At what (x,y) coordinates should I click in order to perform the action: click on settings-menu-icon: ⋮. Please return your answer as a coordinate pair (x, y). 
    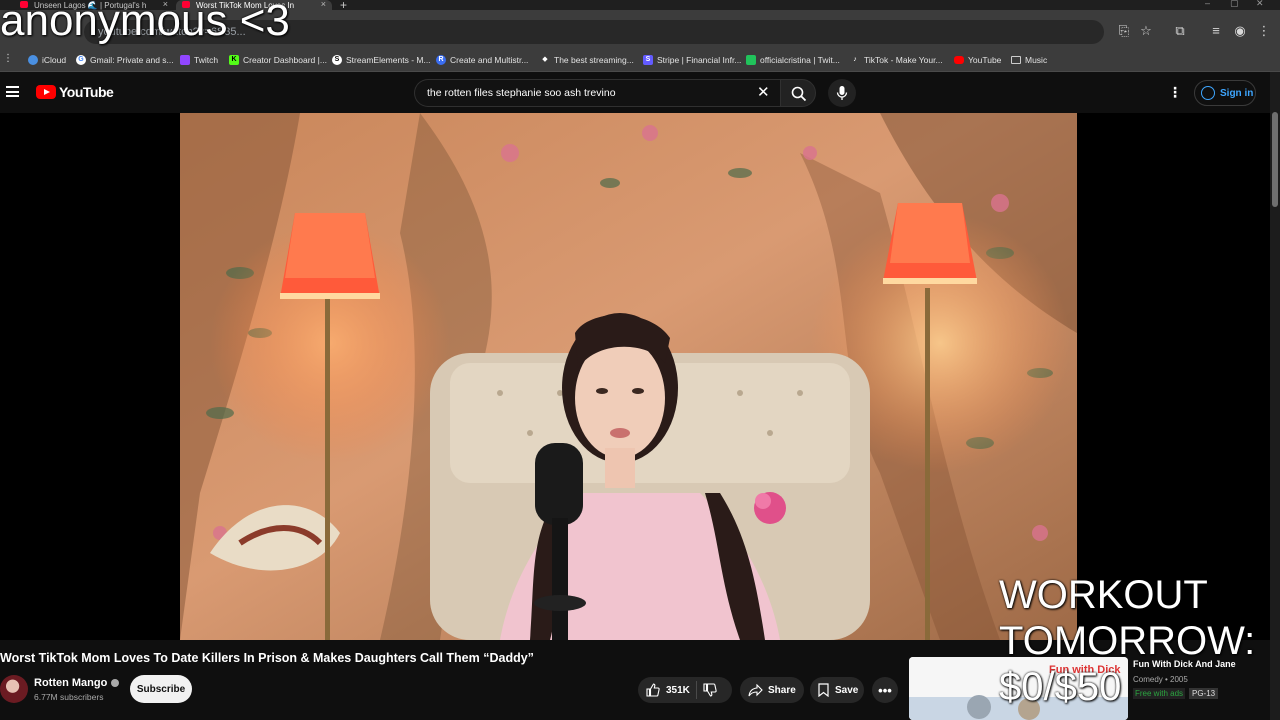
    Looking at the image, I should click on (1175, 92).